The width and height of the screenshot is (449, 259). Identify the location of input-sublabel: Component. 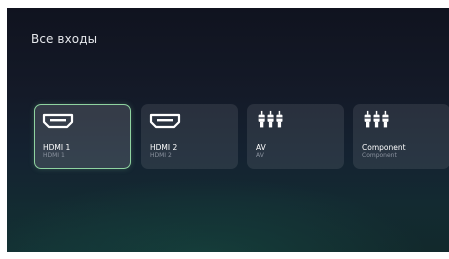
(379, 155).